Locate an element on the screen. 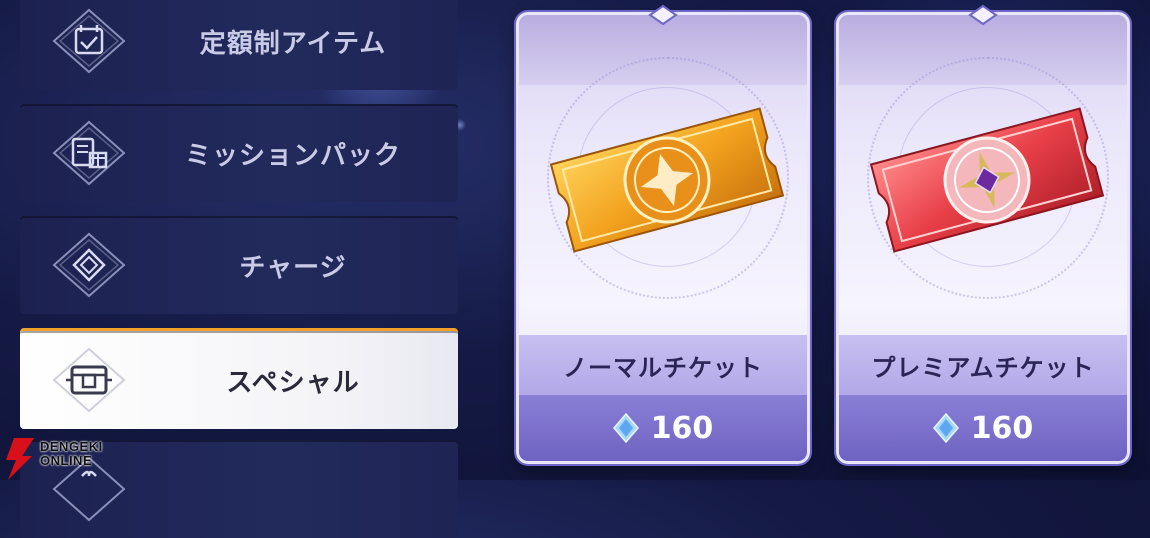  calendar-check-icon is located at coordinates (89, 41).